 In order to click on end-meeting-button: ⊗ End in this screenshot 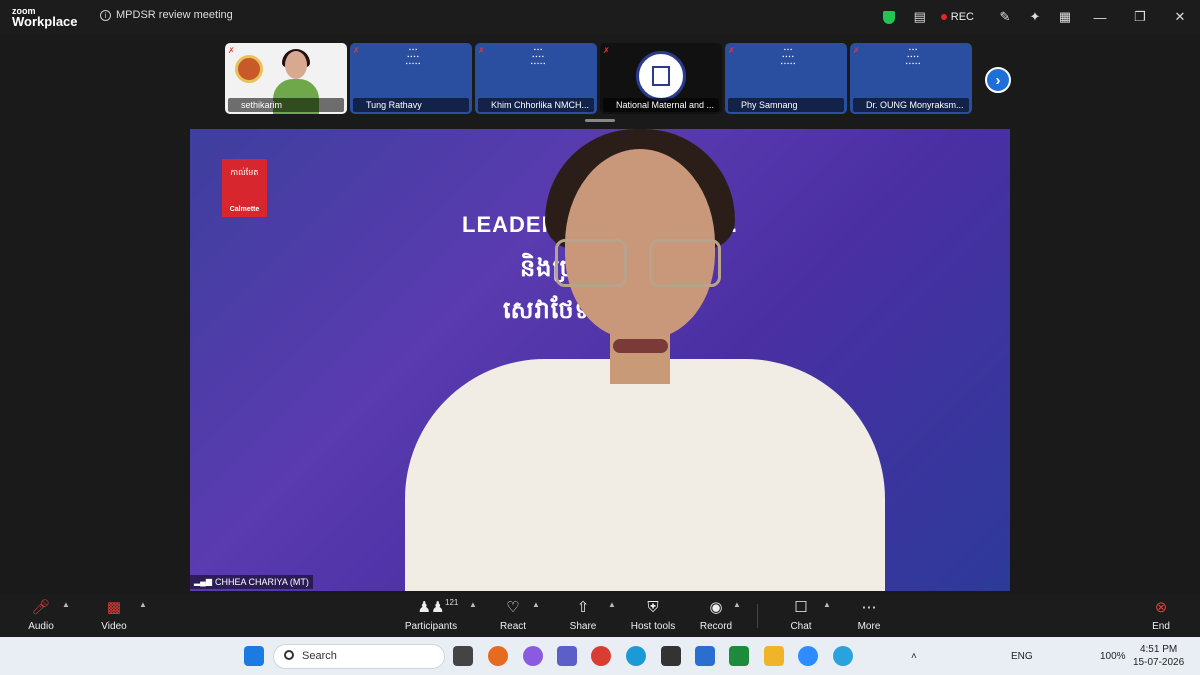, I will do `click(1161, 615)`.